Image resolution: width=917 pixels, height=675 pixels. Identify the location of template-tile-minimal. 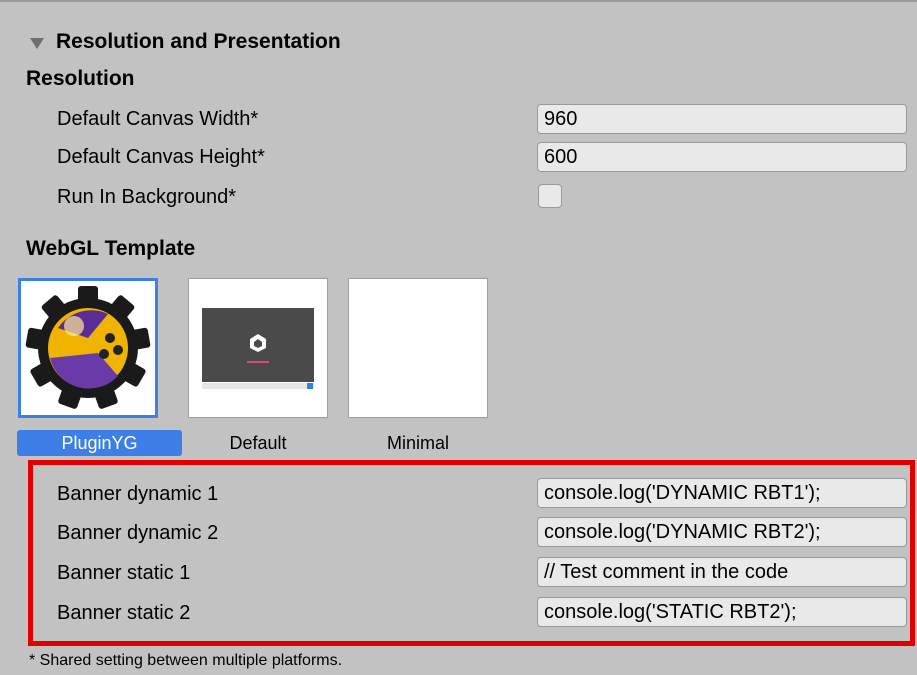
(418, 348).